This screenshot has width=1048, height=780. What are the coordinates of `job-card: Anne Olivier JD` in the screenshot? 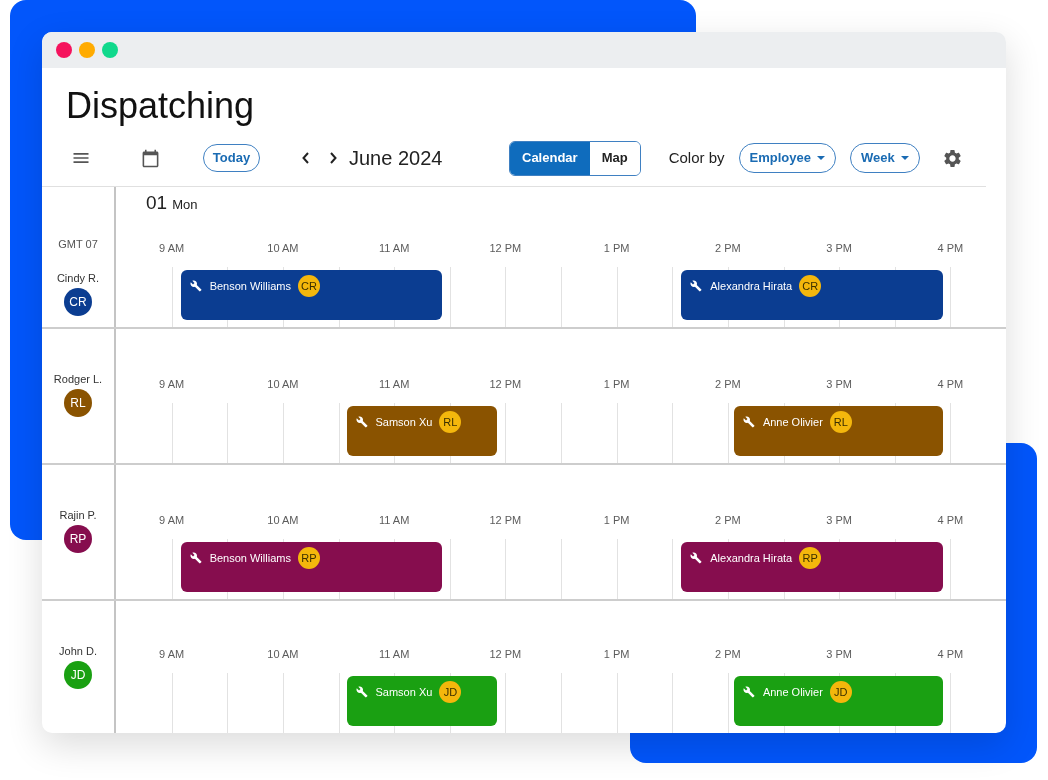 It's located at (838, 701).